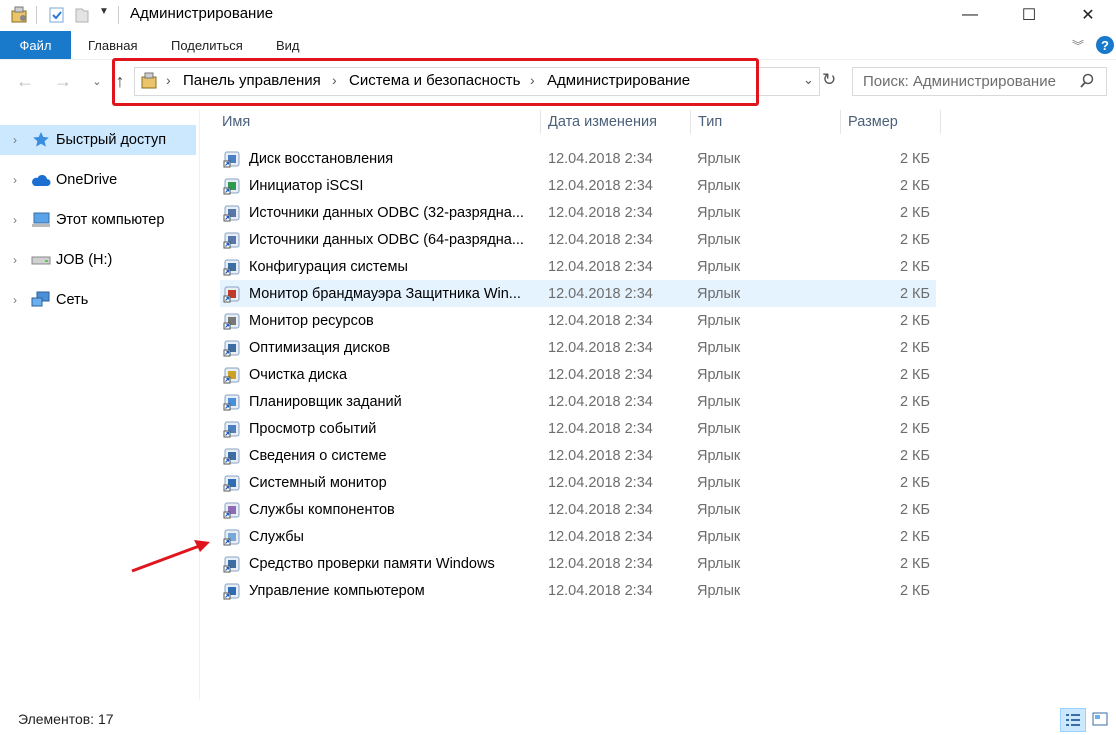 The width and height of the screenshot is (1116, 735). What do you see at coordinates (578, 320) in the screenshot?
I see `file-row: Монитор ресурсов 12.04.2018 2:34 Ярлык 2 КБ` at bounding box center [578, 320].